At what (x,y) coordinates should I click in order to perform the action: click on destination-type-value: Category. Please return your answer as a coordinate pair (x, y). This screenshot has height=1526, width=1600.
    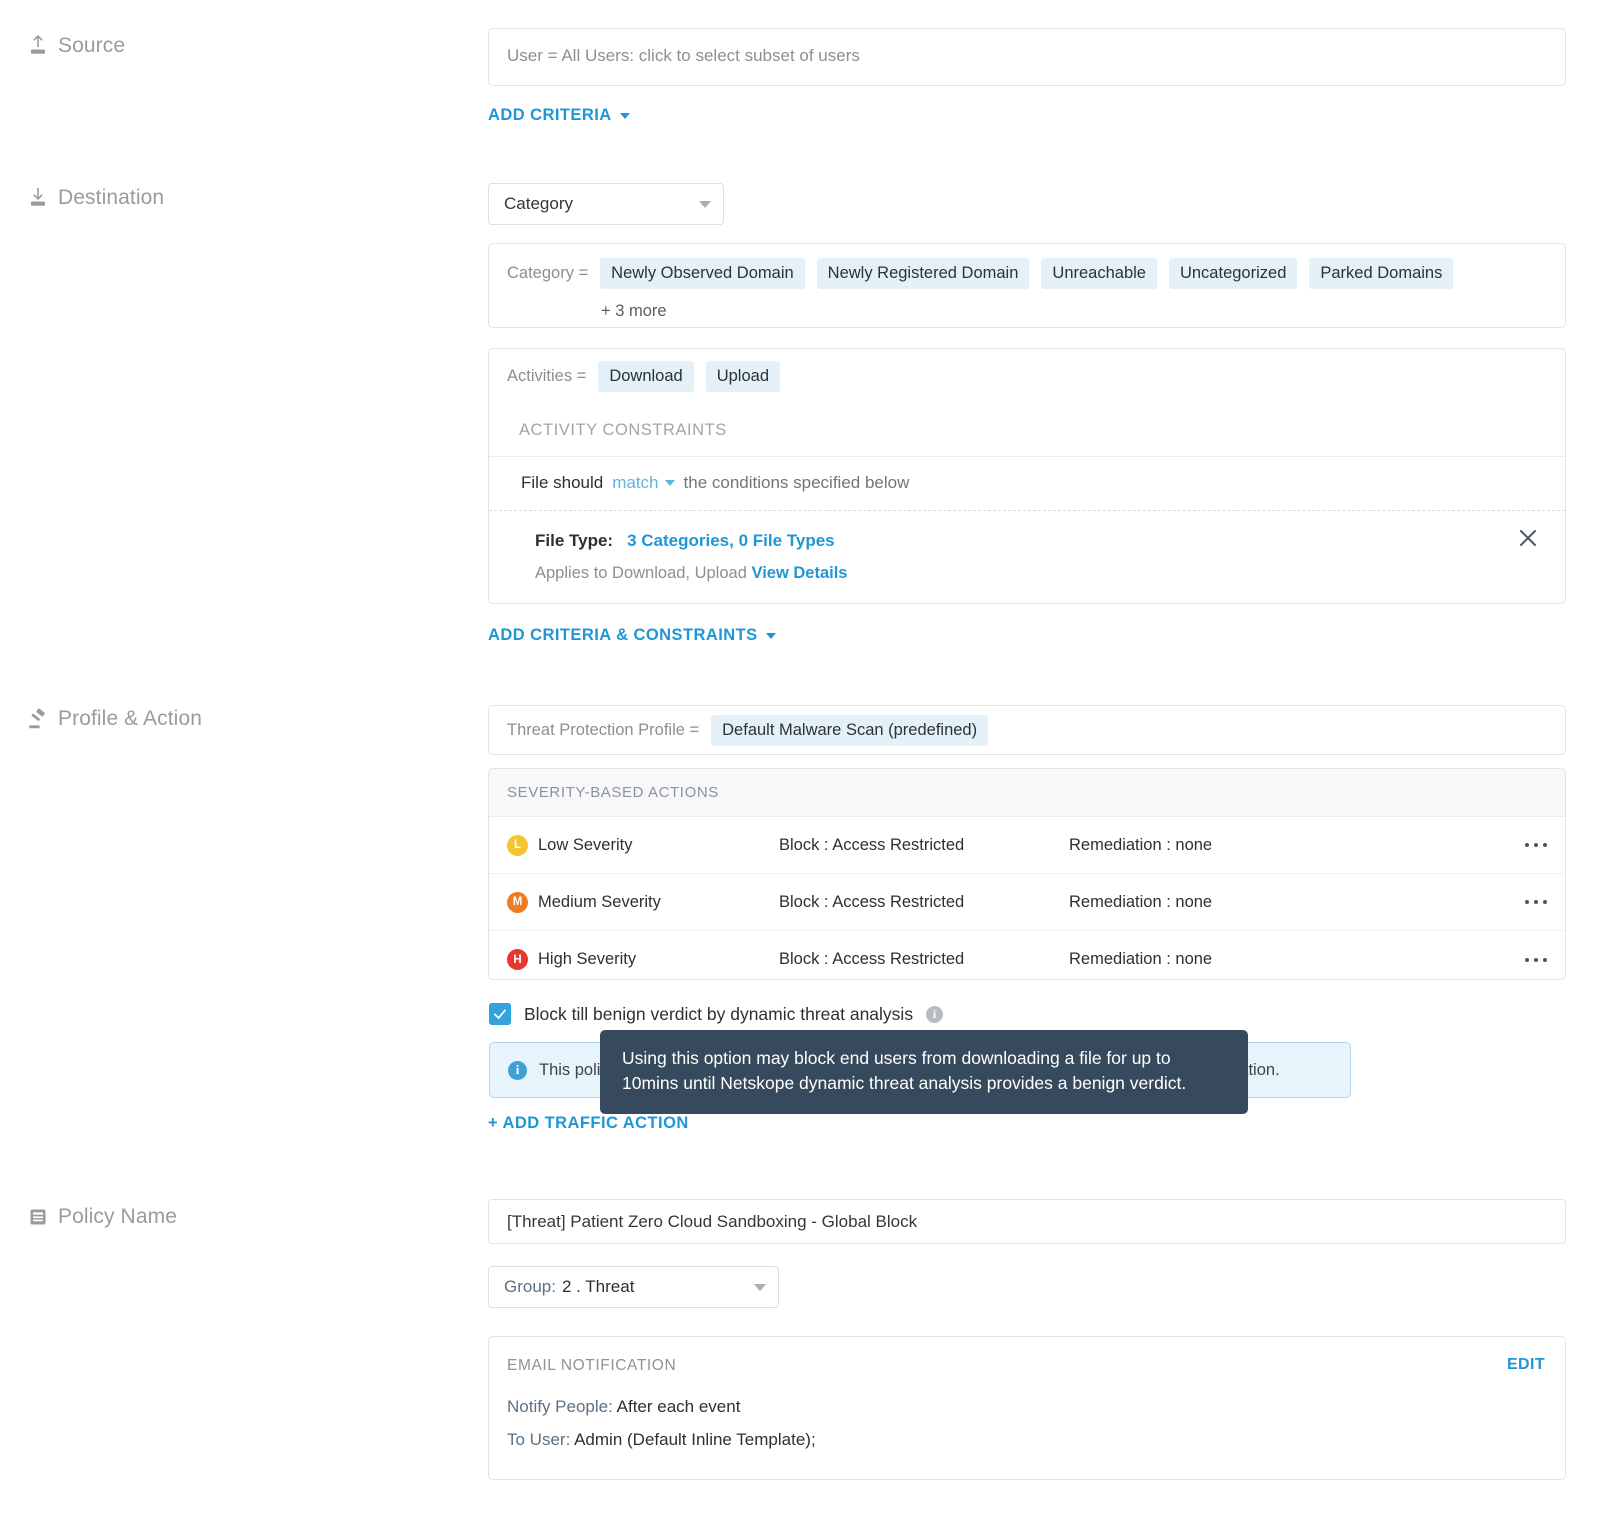
    Looking at the image, I should click on (538, 203).